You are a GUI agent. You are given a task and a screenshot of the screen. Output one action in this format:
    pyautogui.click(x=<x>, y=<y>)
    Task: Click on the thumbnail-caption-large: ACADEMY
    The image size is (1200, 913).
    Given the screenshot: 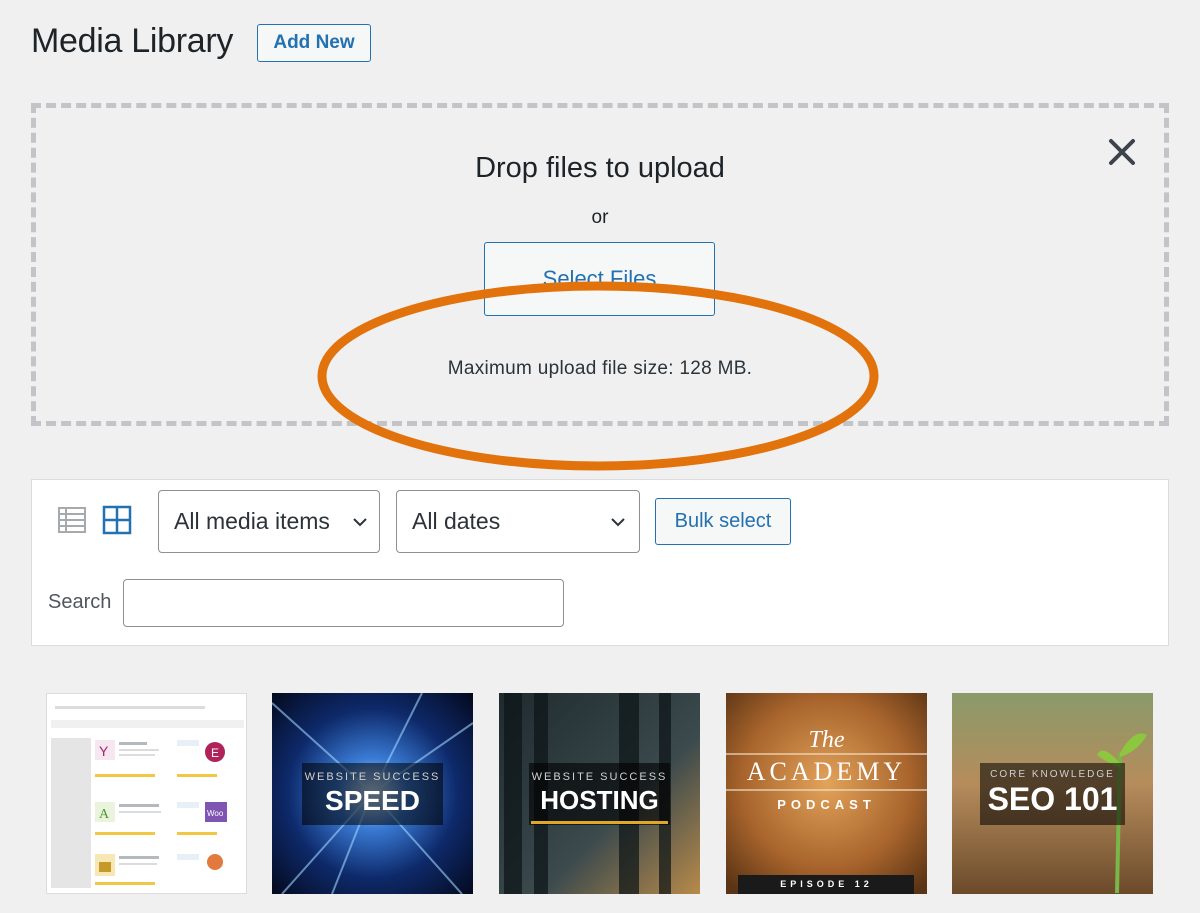 What is the action you would take?
    pyautogui.click(x=826, y=771)
    